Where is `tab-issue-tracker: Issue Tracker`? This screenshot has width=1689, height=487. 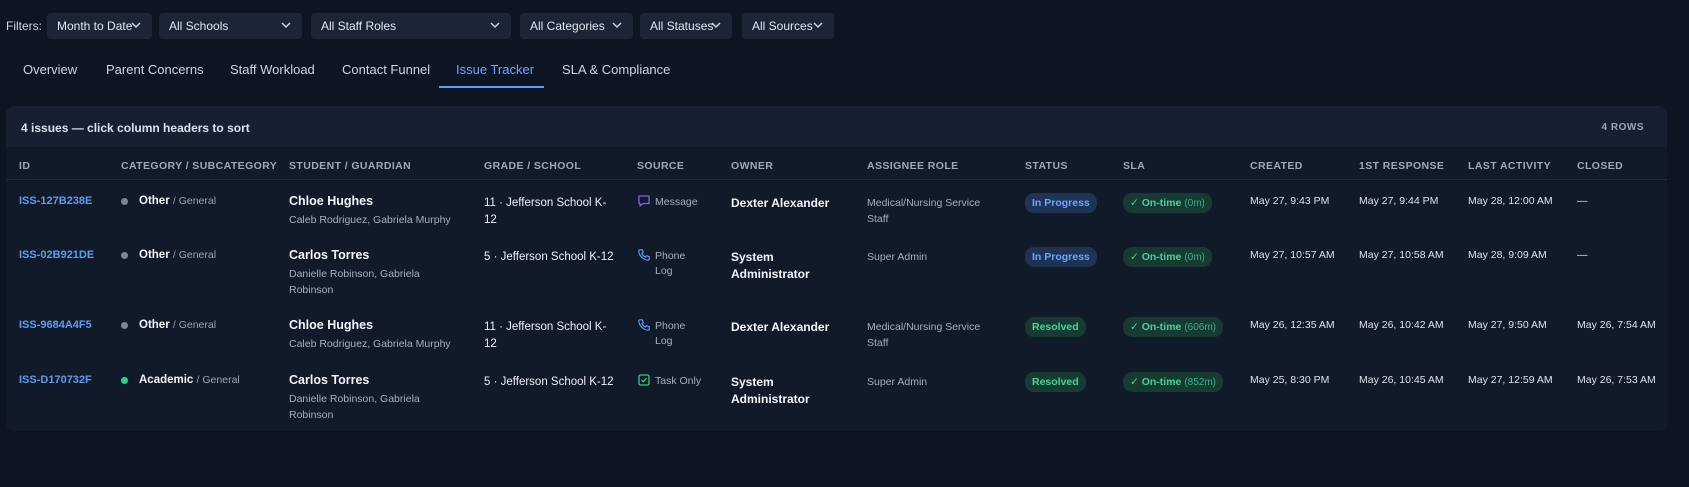 tab-issue-tracker: Issue Tracker is located at coordinates (495, 69).